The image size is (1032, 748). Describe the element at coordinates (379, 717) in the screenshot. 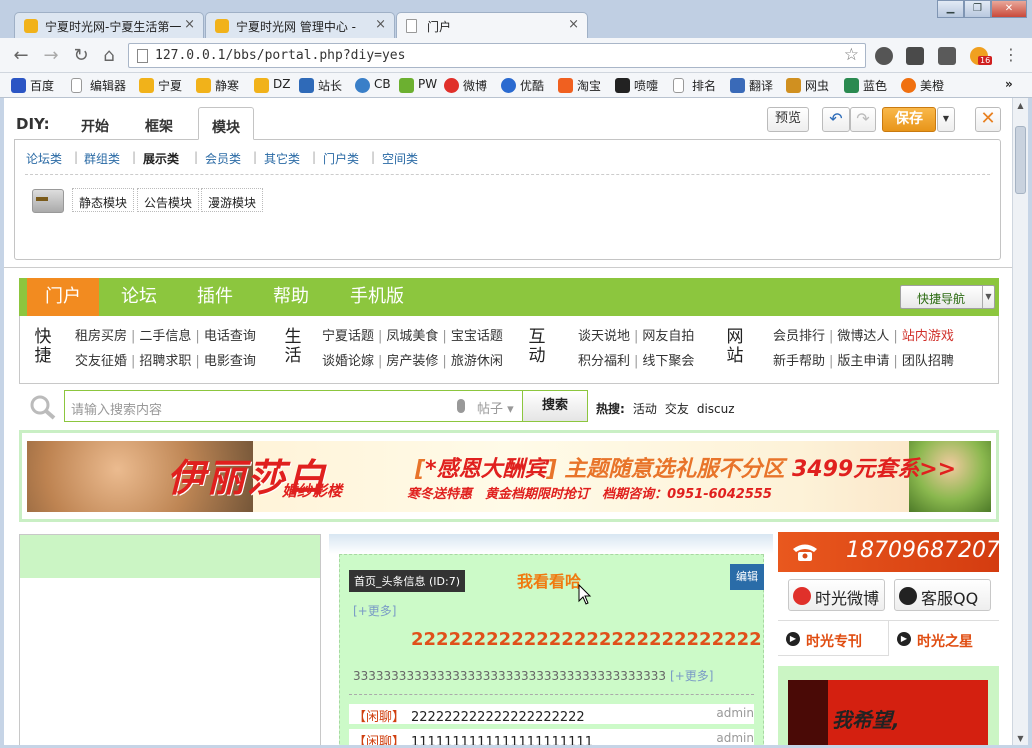

I see `news-tag: 【闲聊】` at that location.